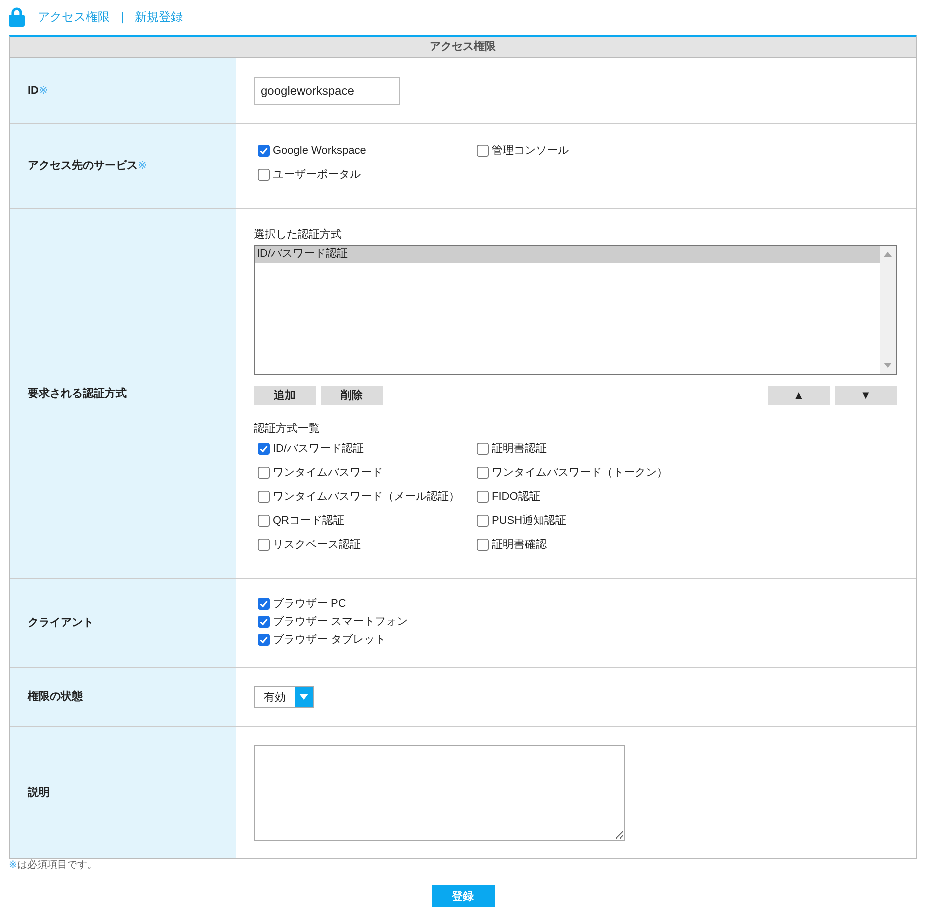  I want to click on status-select: 有効, so click(284, 697).